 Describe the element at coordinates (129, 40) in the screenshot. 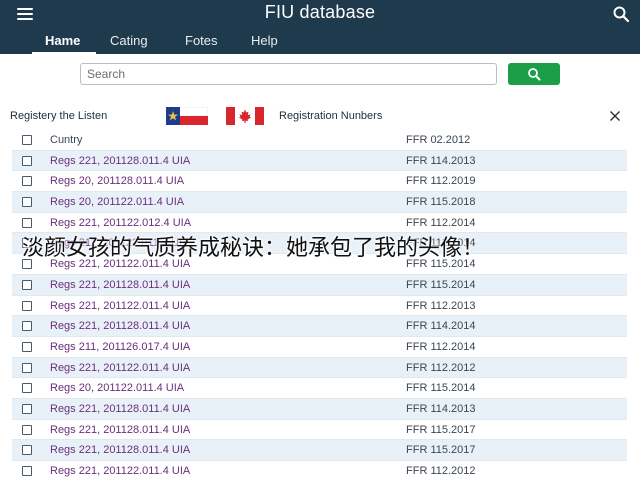

I see `tab-cating: Cating` at that location.